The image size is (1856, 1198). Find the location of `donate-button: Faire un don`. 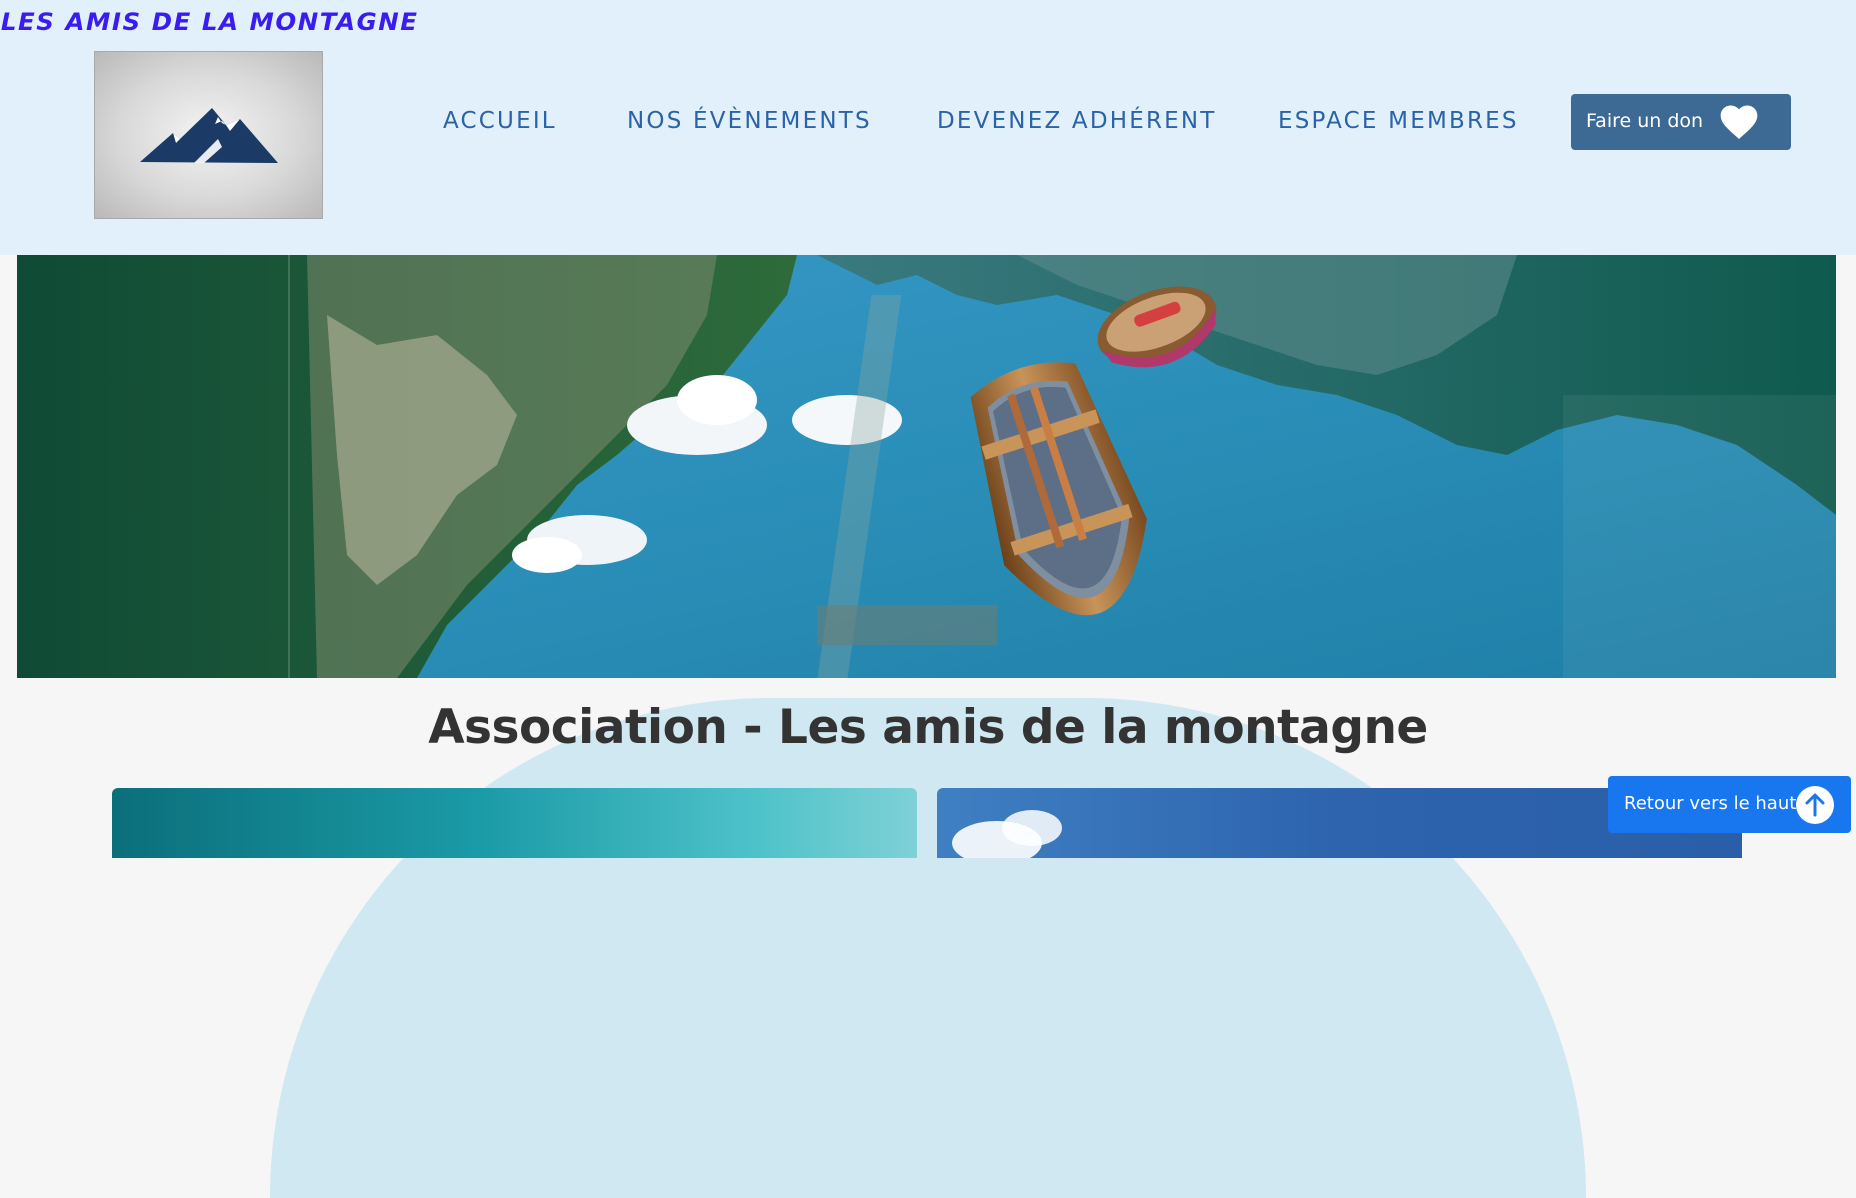

donate-button: Faire un don is located at coordinates (1681, 122).